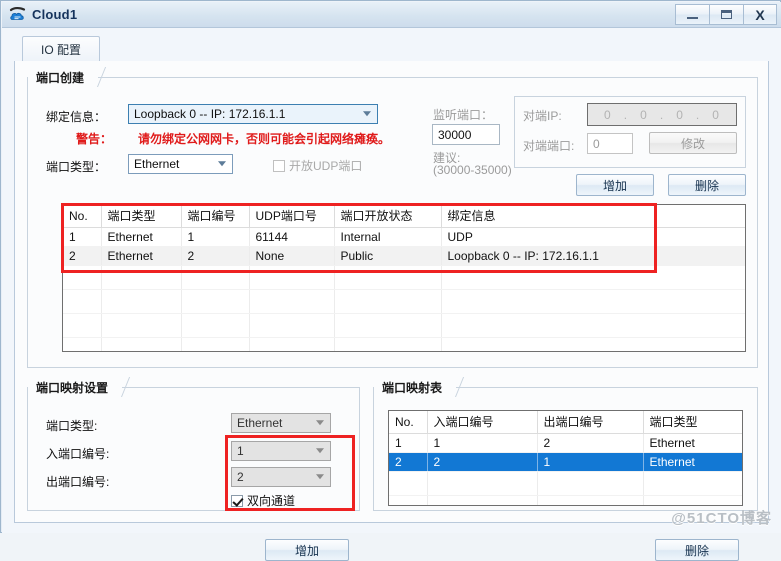 Image resolution: width=781 pixels, height=561 pixels. What do you see at coordinates (281, 451) in the screenshot?
I see `mapping-in-port-combo: 1` at bounding box center [281, 451].